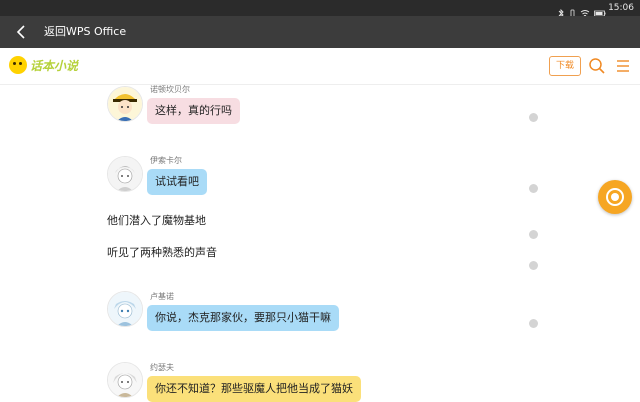  Describe the element at coordinates (565, 66) in the screenshot. I see `download-button: 下载` at that location.